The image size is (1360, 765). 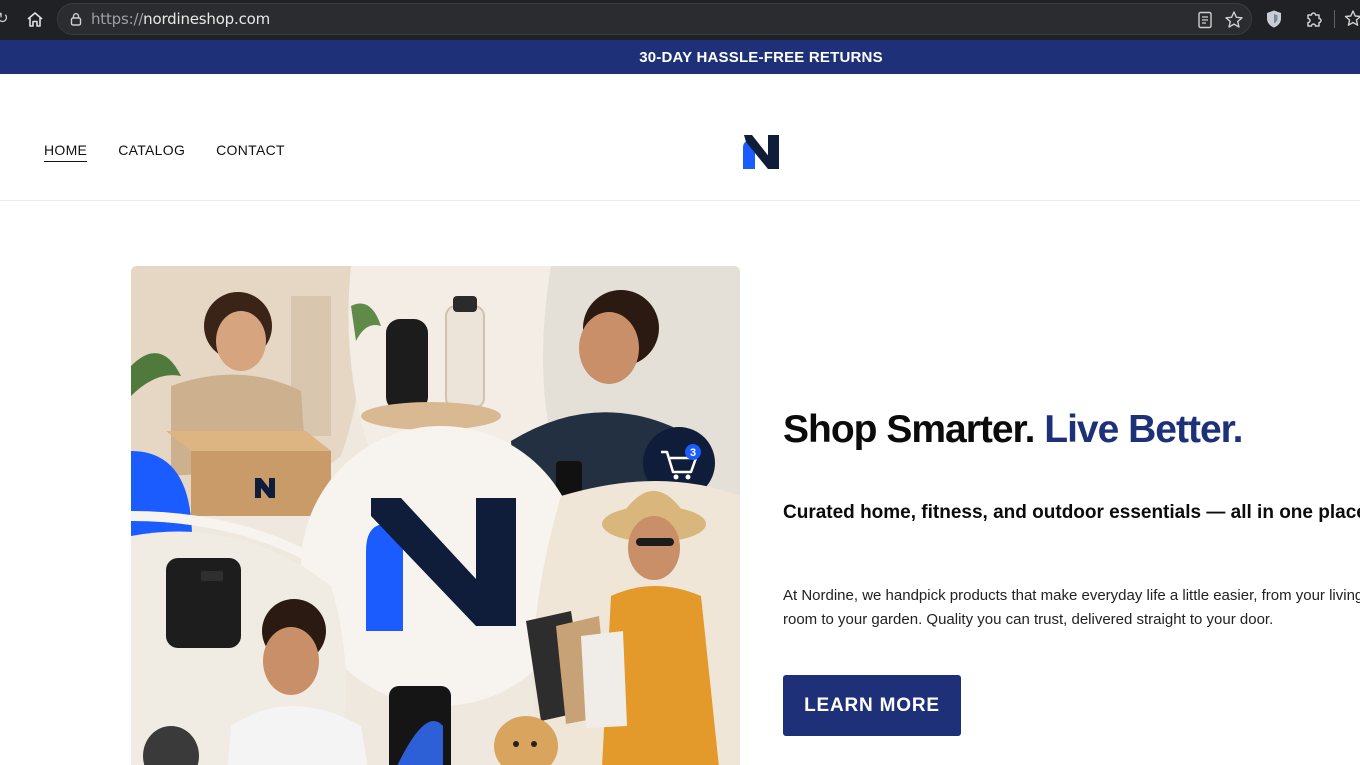 I want to click on nav-catalog-link: CATALOG, so click(x=151, y=152).